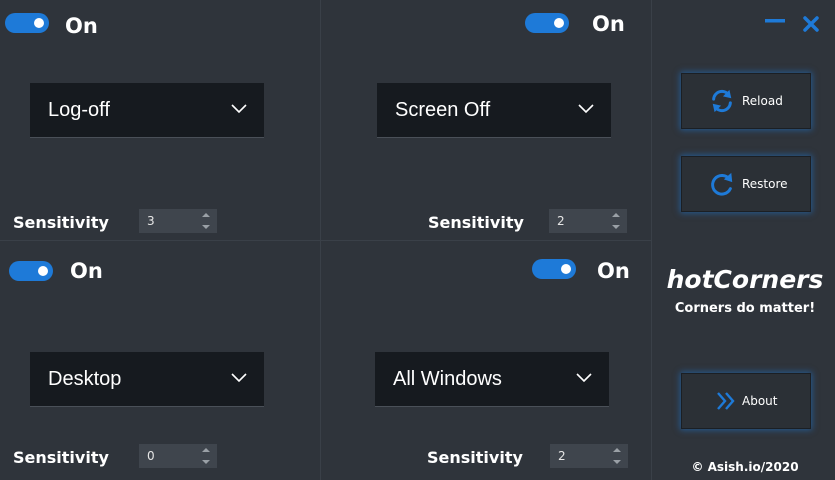 Image resolution: width=835 pixels, height=480 pixels. Describe the element at coordinates (475, 457) in the screenshot. I see `sensitivity-label-bottom-right: Sensitivity` at that location.